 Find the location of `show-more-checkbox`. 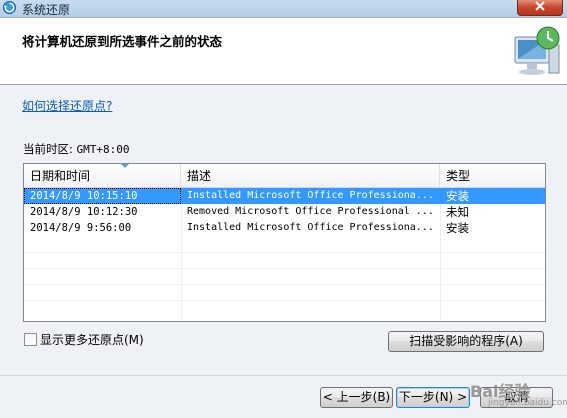

show-more-checkbox is located at coordinates (30, 339).